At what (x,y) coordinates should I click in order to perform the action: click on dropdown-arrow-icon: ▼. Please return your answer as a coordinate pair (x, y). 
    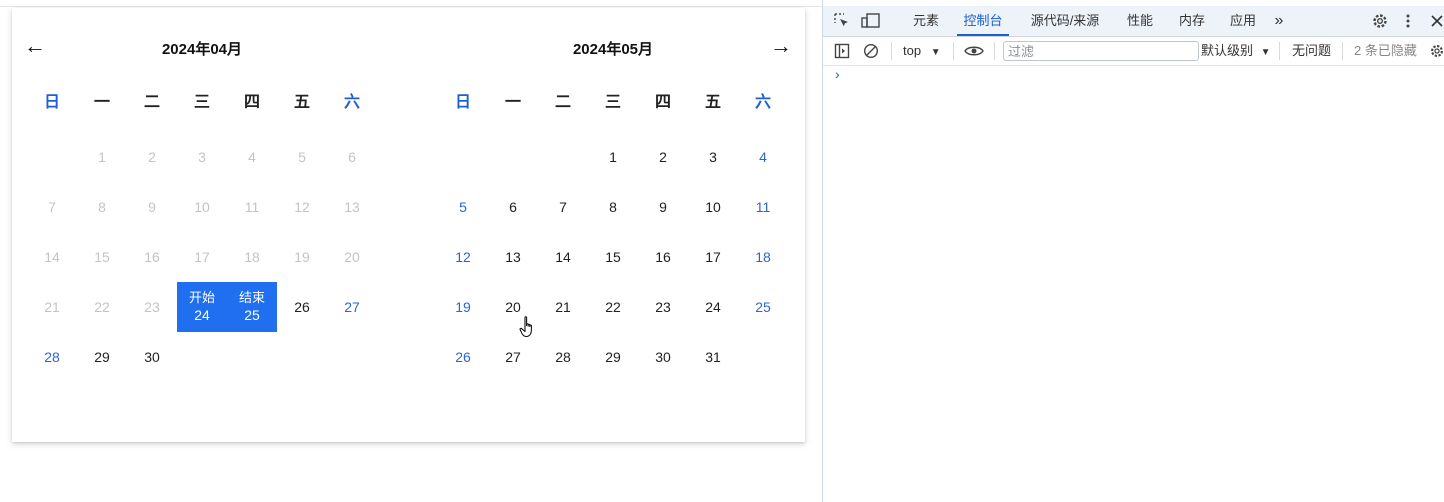
    Looking at the image, I should click on (935, 52).